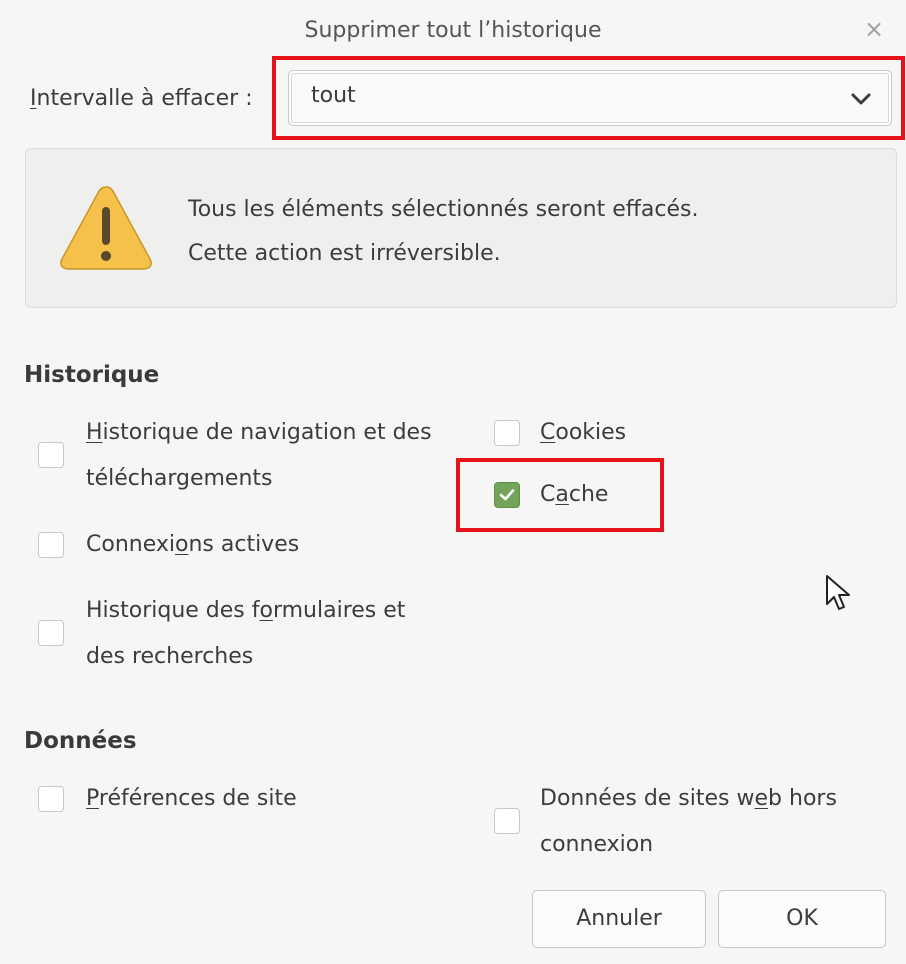  I want to click on mouse-pointer-icon, so click(838, 592).